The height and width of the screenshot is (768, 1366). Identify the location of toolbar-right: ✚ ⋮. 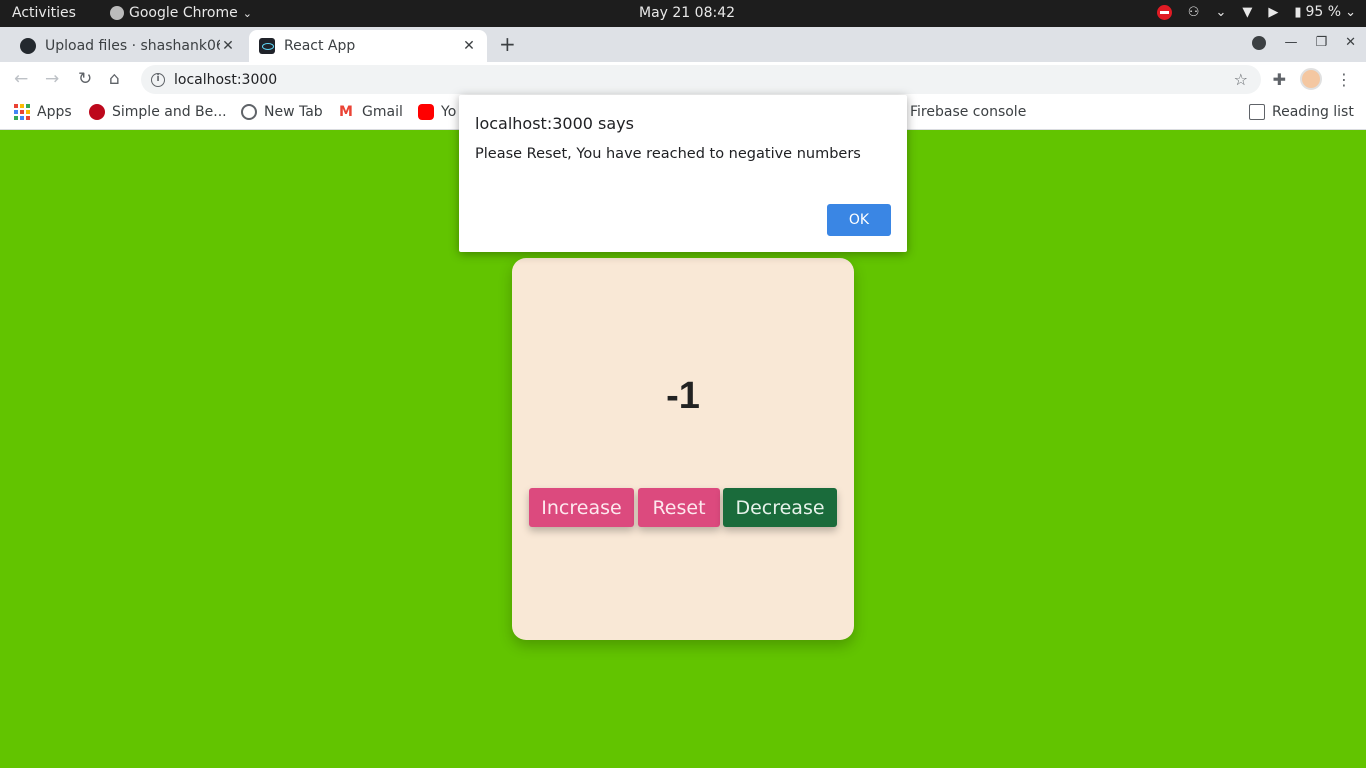
(1312, 79).